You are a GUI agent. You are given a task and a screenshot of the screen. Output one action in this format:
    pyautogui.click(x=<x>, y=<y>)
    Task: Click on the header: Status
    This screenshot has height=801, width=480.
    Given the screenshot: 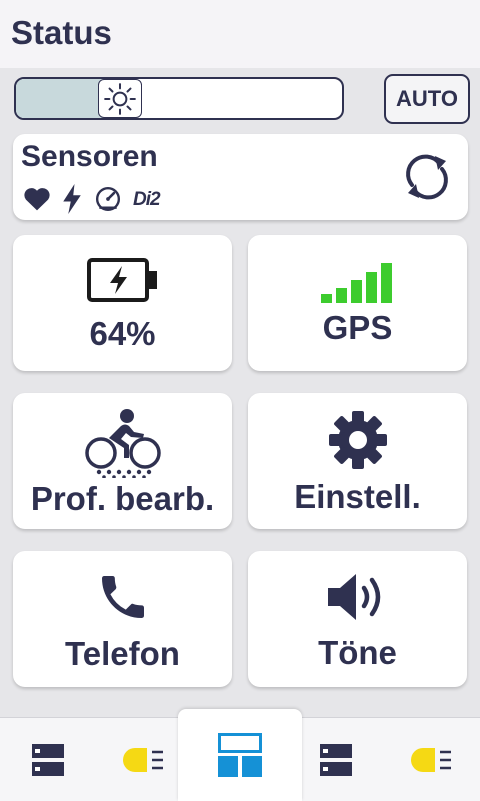 What is the action you would take?
    pyautogui.click(x=240, y=34)
    